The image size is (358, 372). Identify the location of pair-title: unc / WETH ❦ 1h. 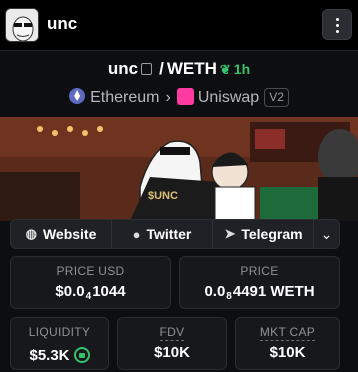
(179, 70).